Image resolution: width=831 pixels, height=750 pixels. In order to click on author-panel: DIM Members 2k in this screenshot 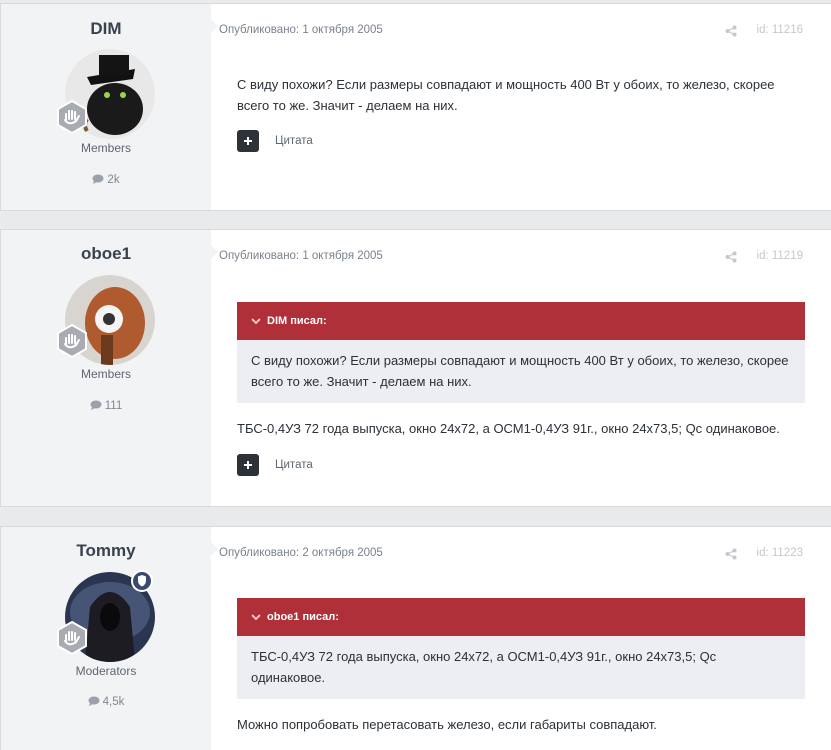, I will do `click(106, 107)`.